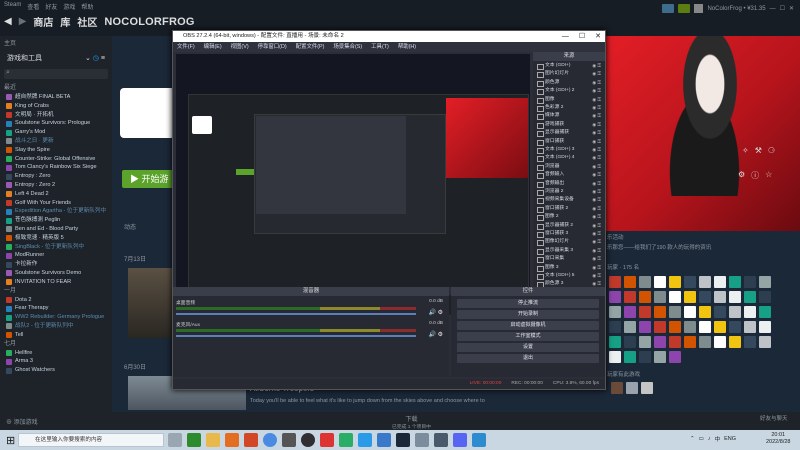  What do you see at coordinates (718, 439) in the screenshot?
I see `ime-icon: 中` at bounding box center [718, 439].